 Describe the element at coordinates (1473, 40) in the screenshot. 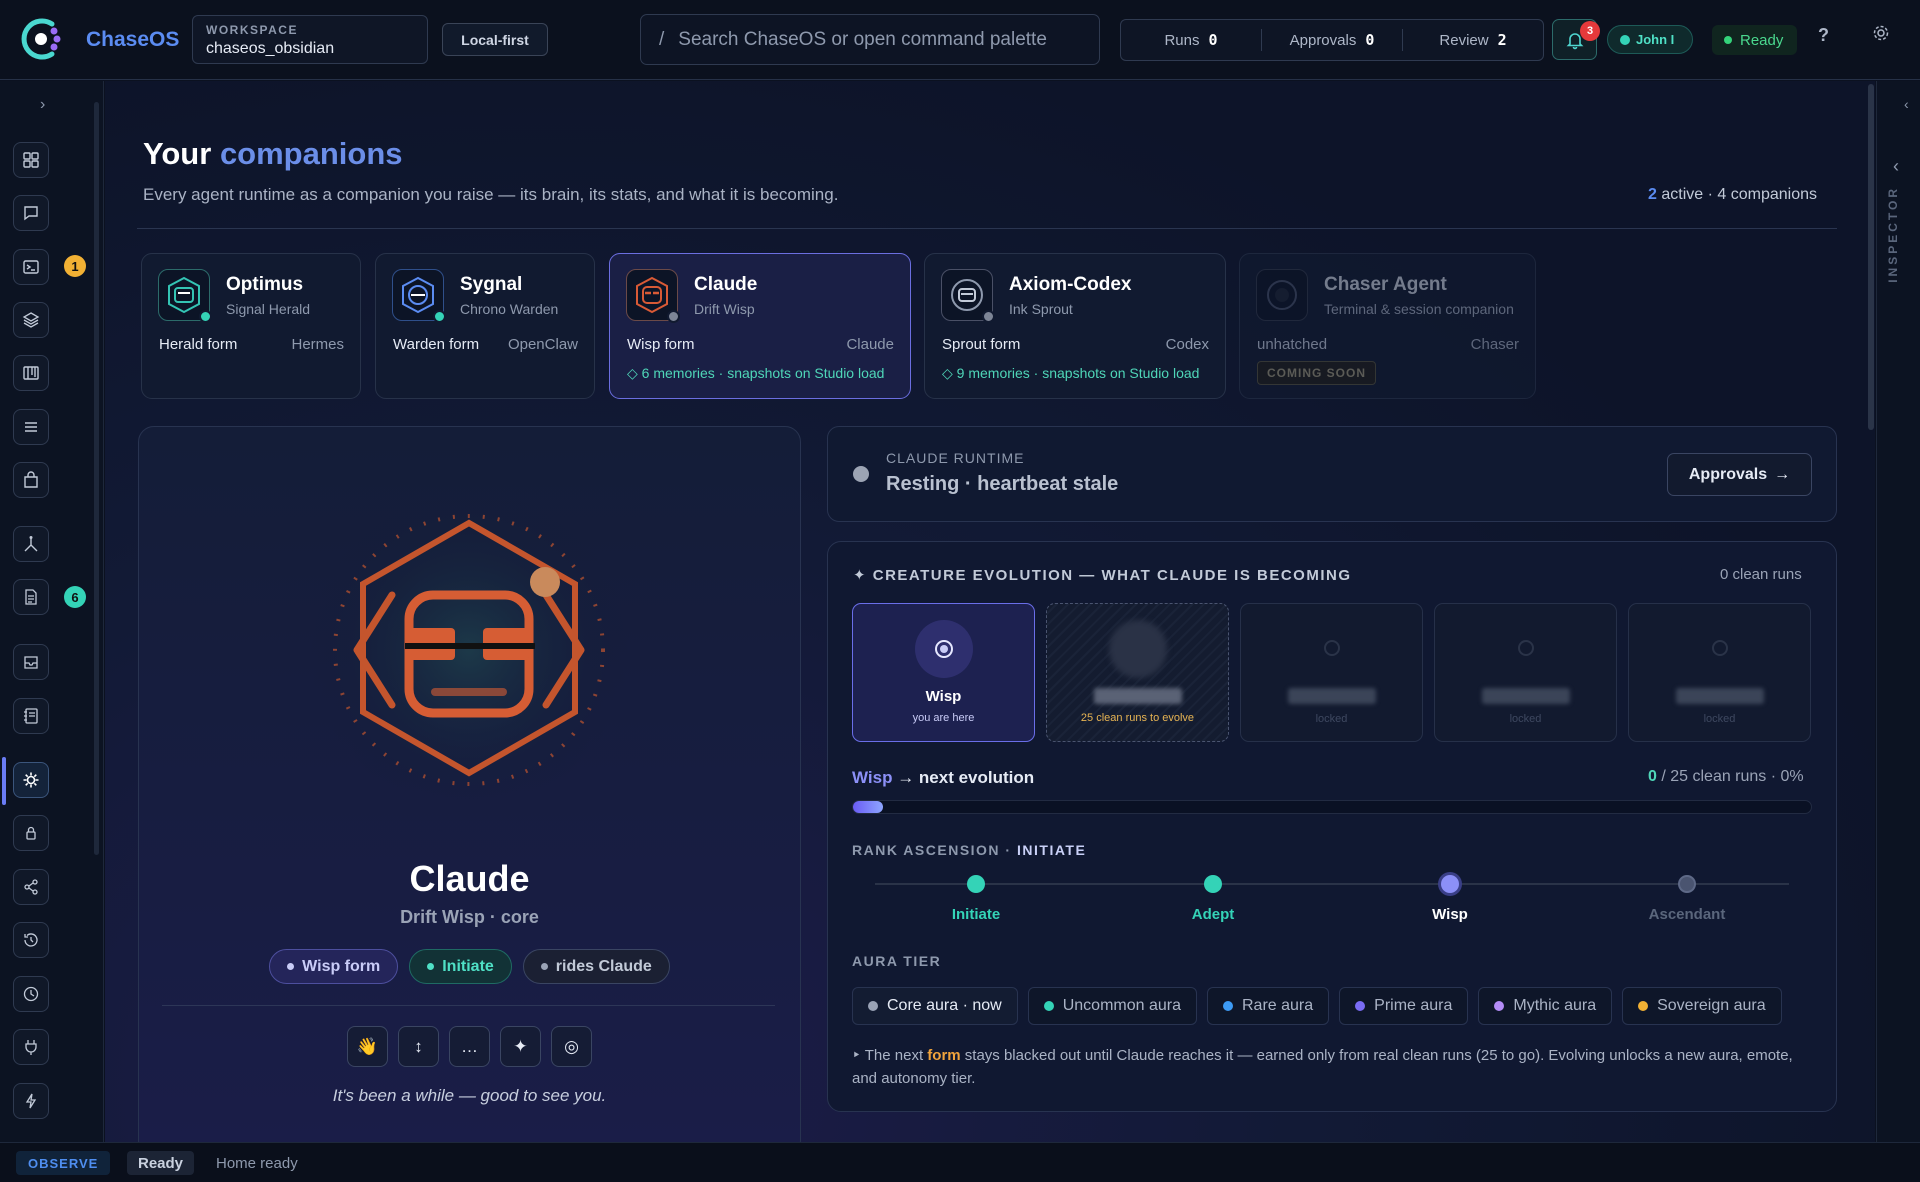

I see `review-counter: Review 2` at that location.